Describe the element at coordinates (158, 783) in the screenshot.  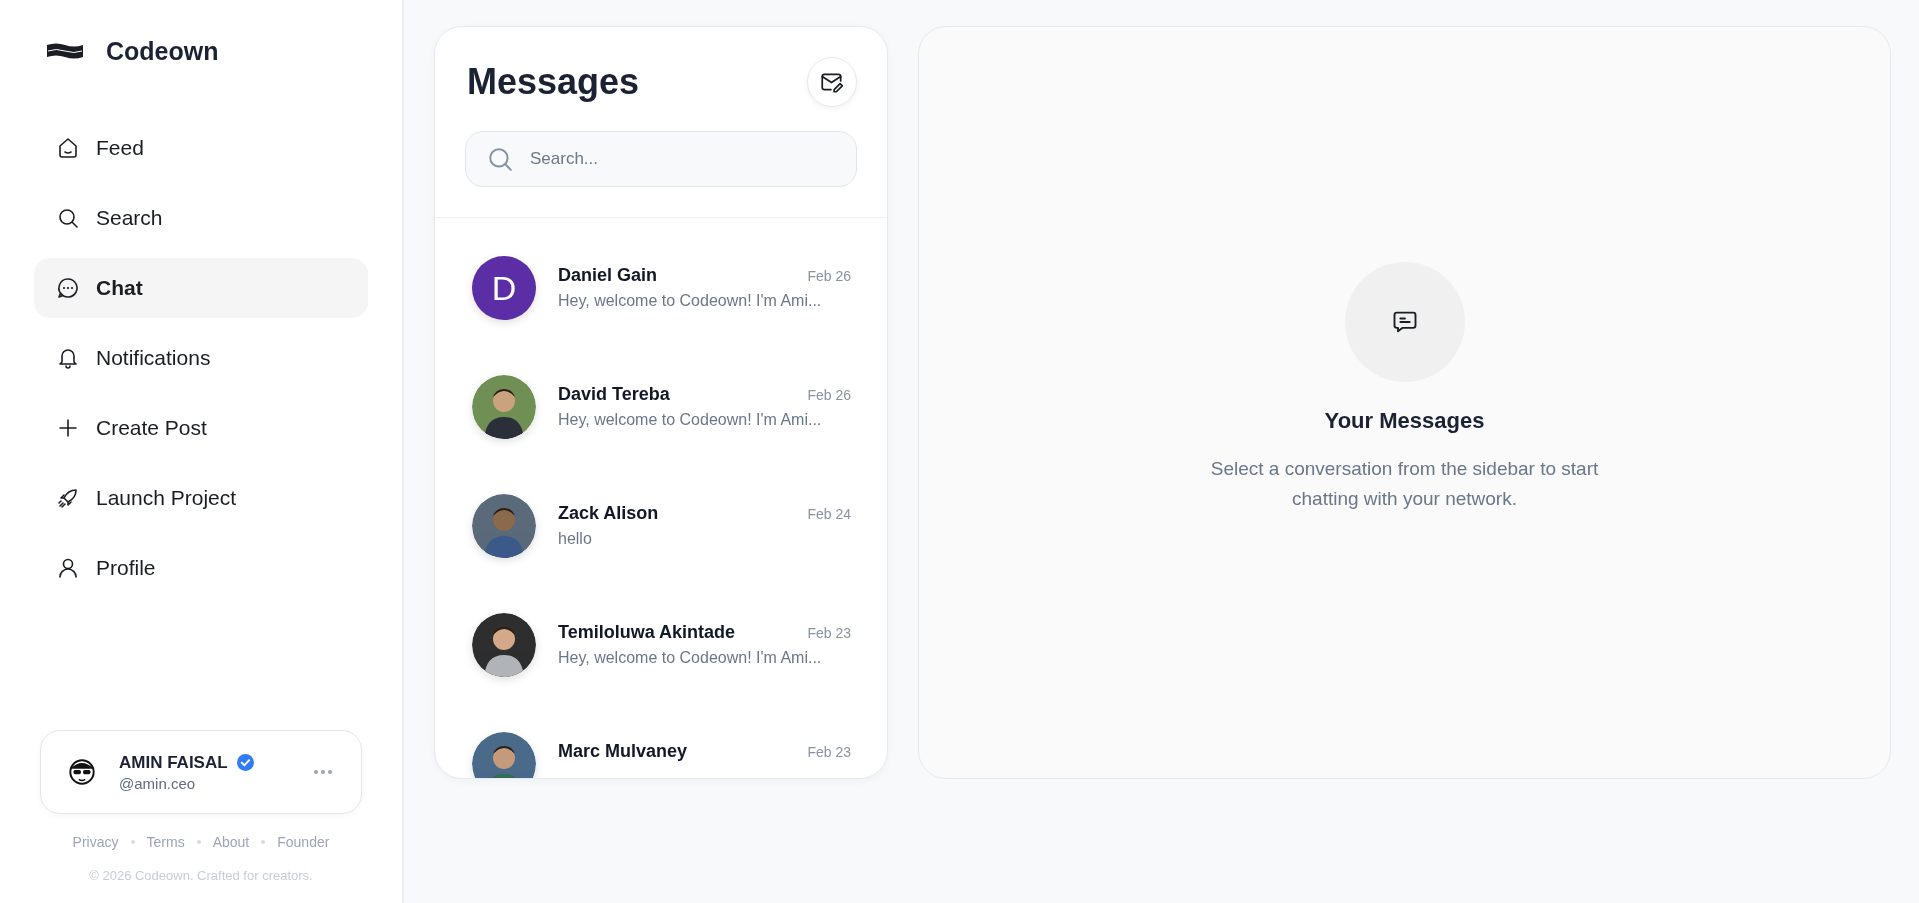
I see `user-handle: @amin.ceo` at that location.